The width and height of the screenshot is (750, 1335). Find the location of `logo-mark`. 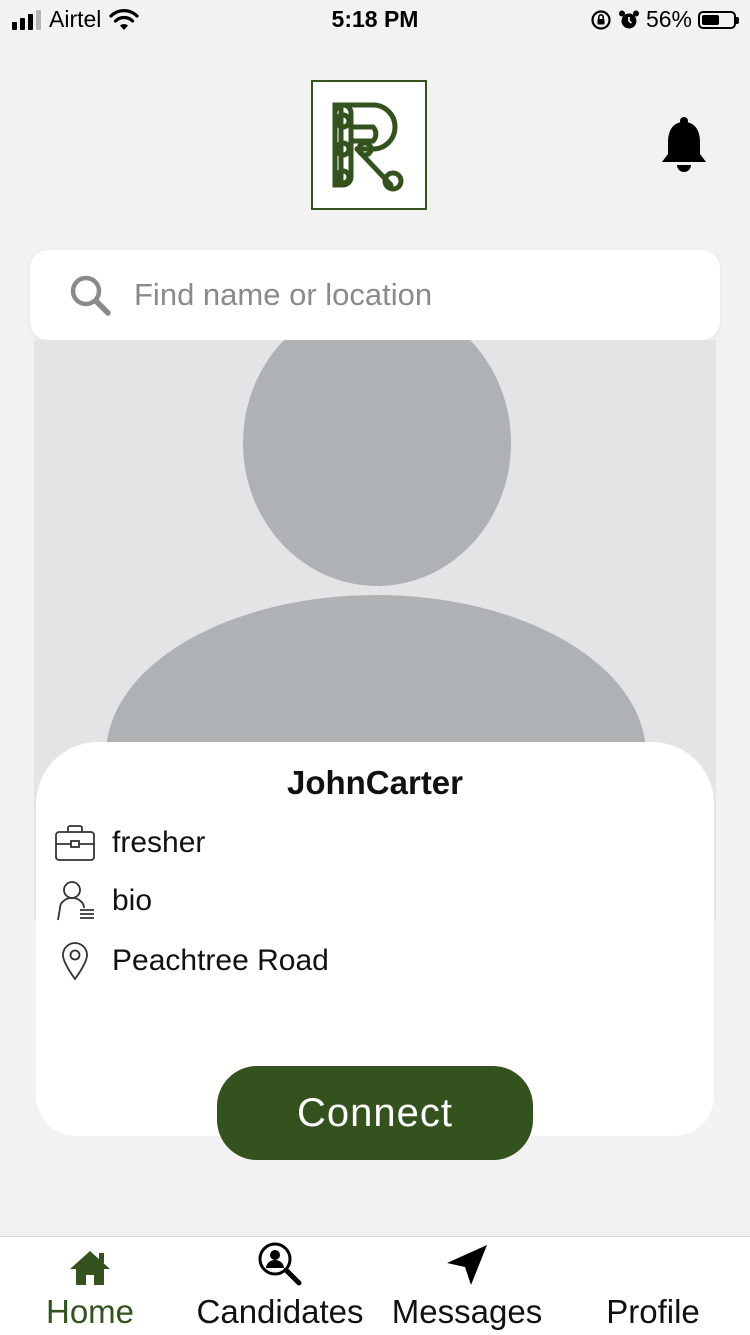

logo-mark is located at coordinates (368, 147).